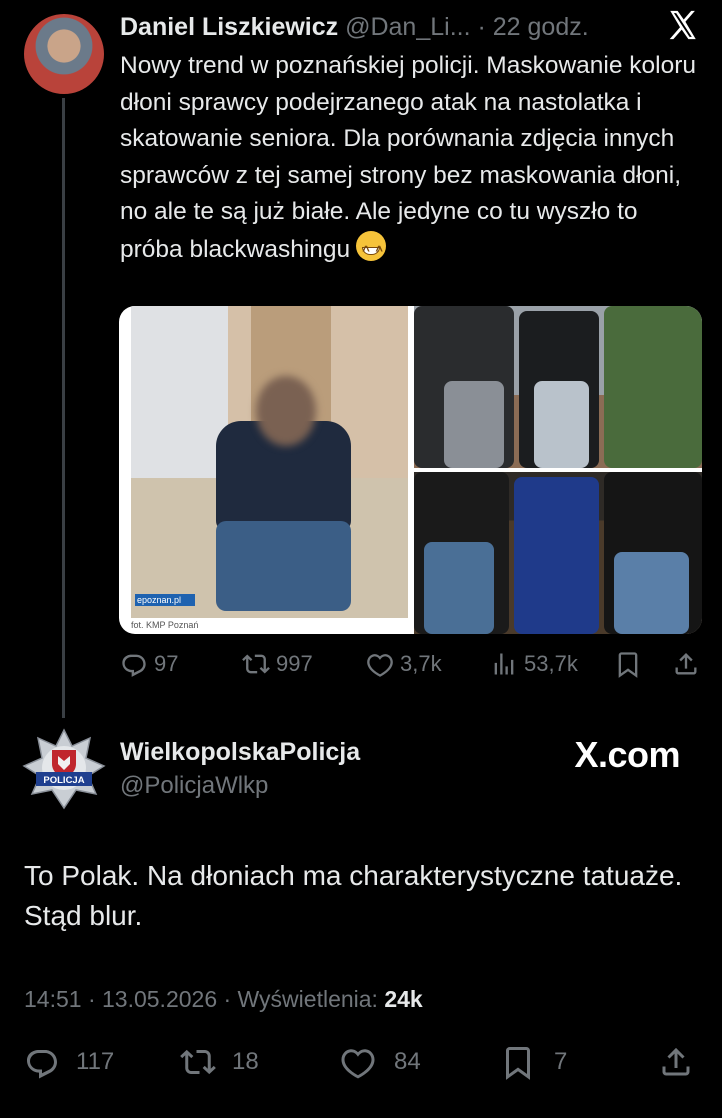 This screenshot has height=1118, width=722. I want to click on bookmark-button: 7, so click(533, 1062).